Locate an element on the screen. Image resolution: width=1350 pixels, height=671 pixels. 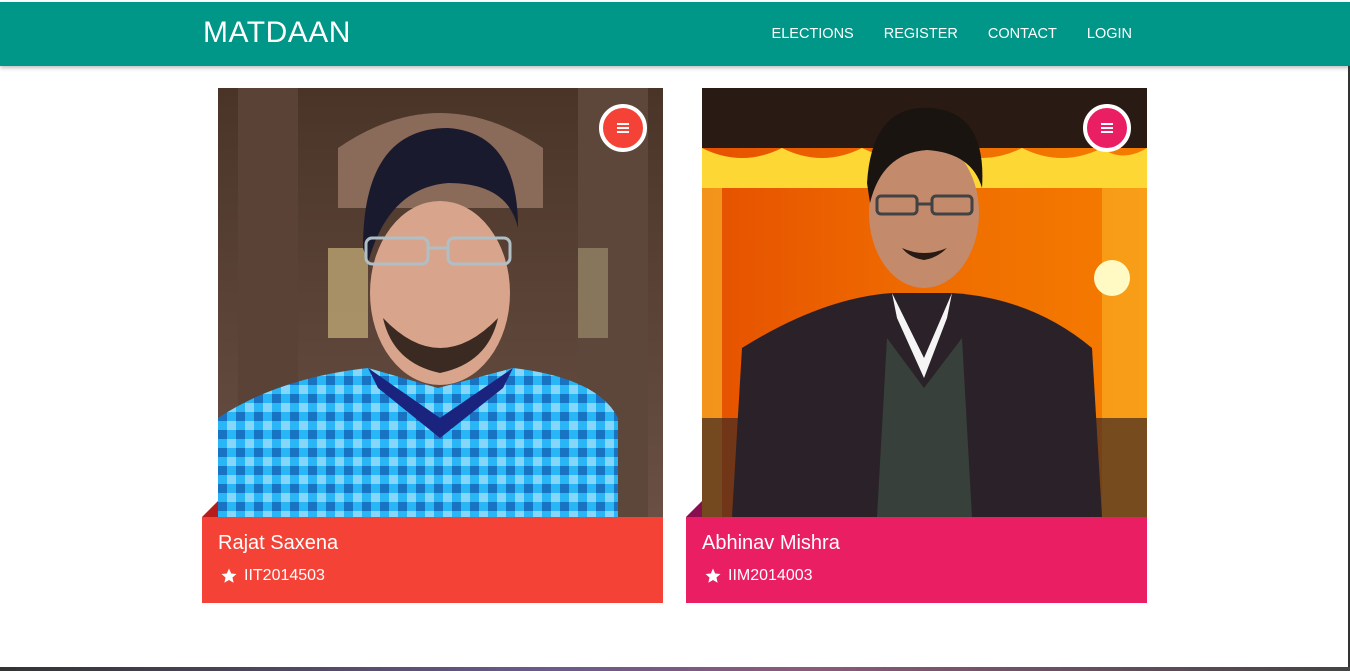
nav-link-elections: ELECTIONS is located at coordinates (813, 34).